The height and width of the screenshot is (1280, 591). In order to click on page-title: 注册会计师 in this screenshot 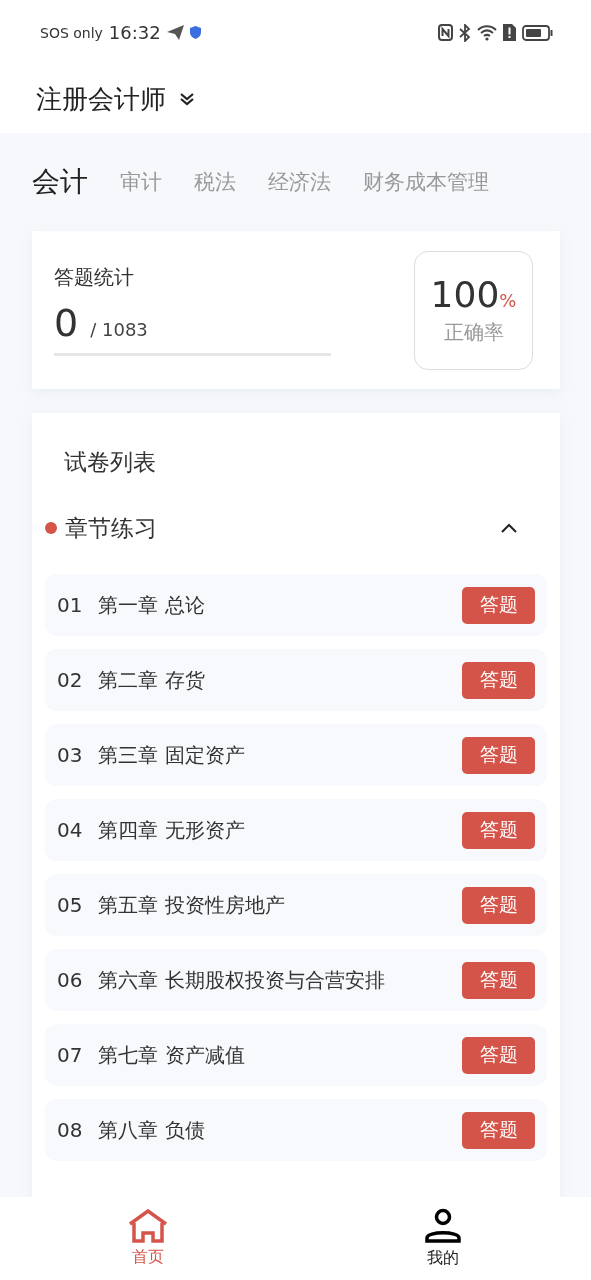, I will do `click(101, 99)`.